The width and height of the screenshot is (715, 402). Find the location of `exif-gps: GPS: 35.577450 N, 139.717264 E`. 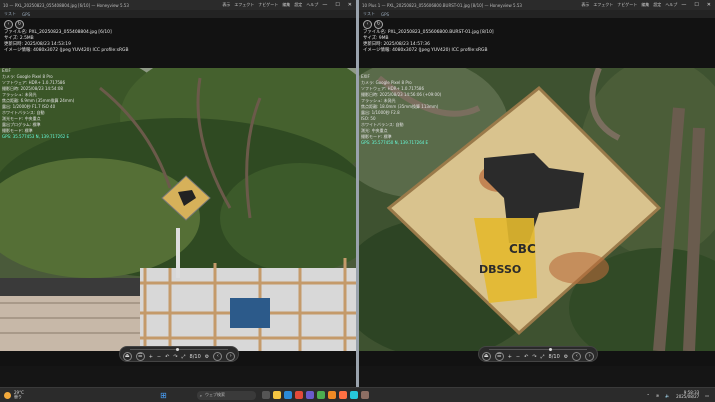

exif-gps: GPS: 35.577450 N, 139.717264 E is located at coordinates (395, 142).